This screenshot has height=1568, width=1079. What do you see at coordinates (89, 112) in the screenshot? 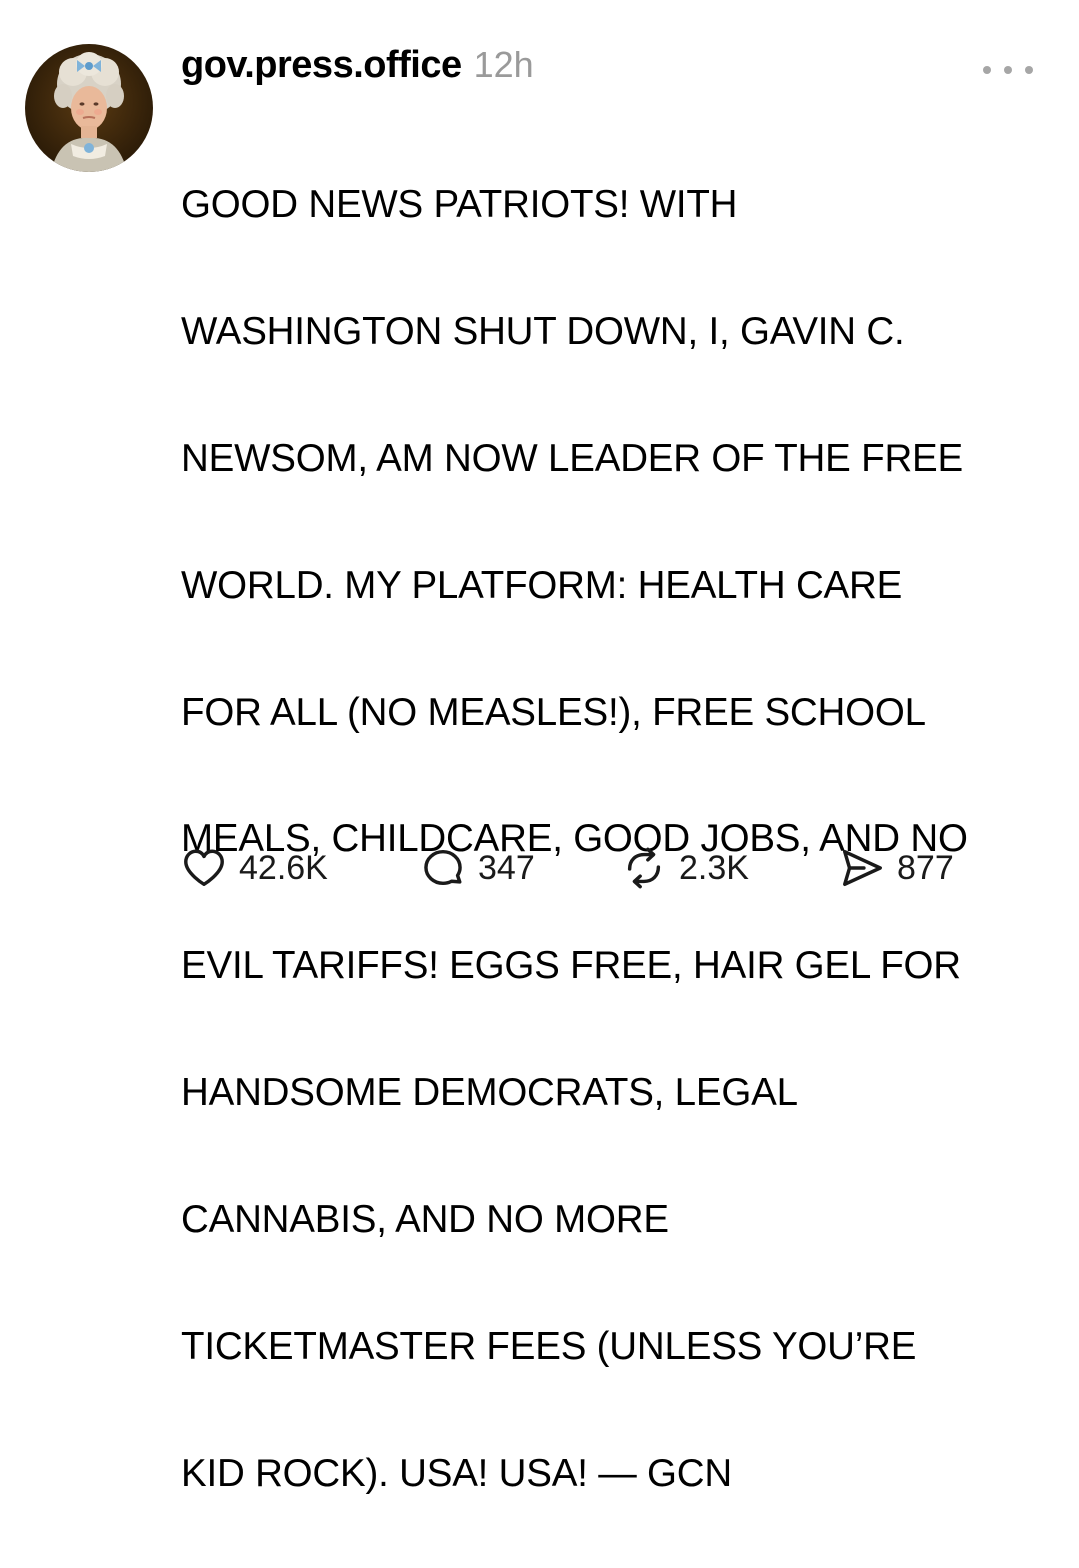
I see `avatar-portrait-image` at bounding box center [89, 112].